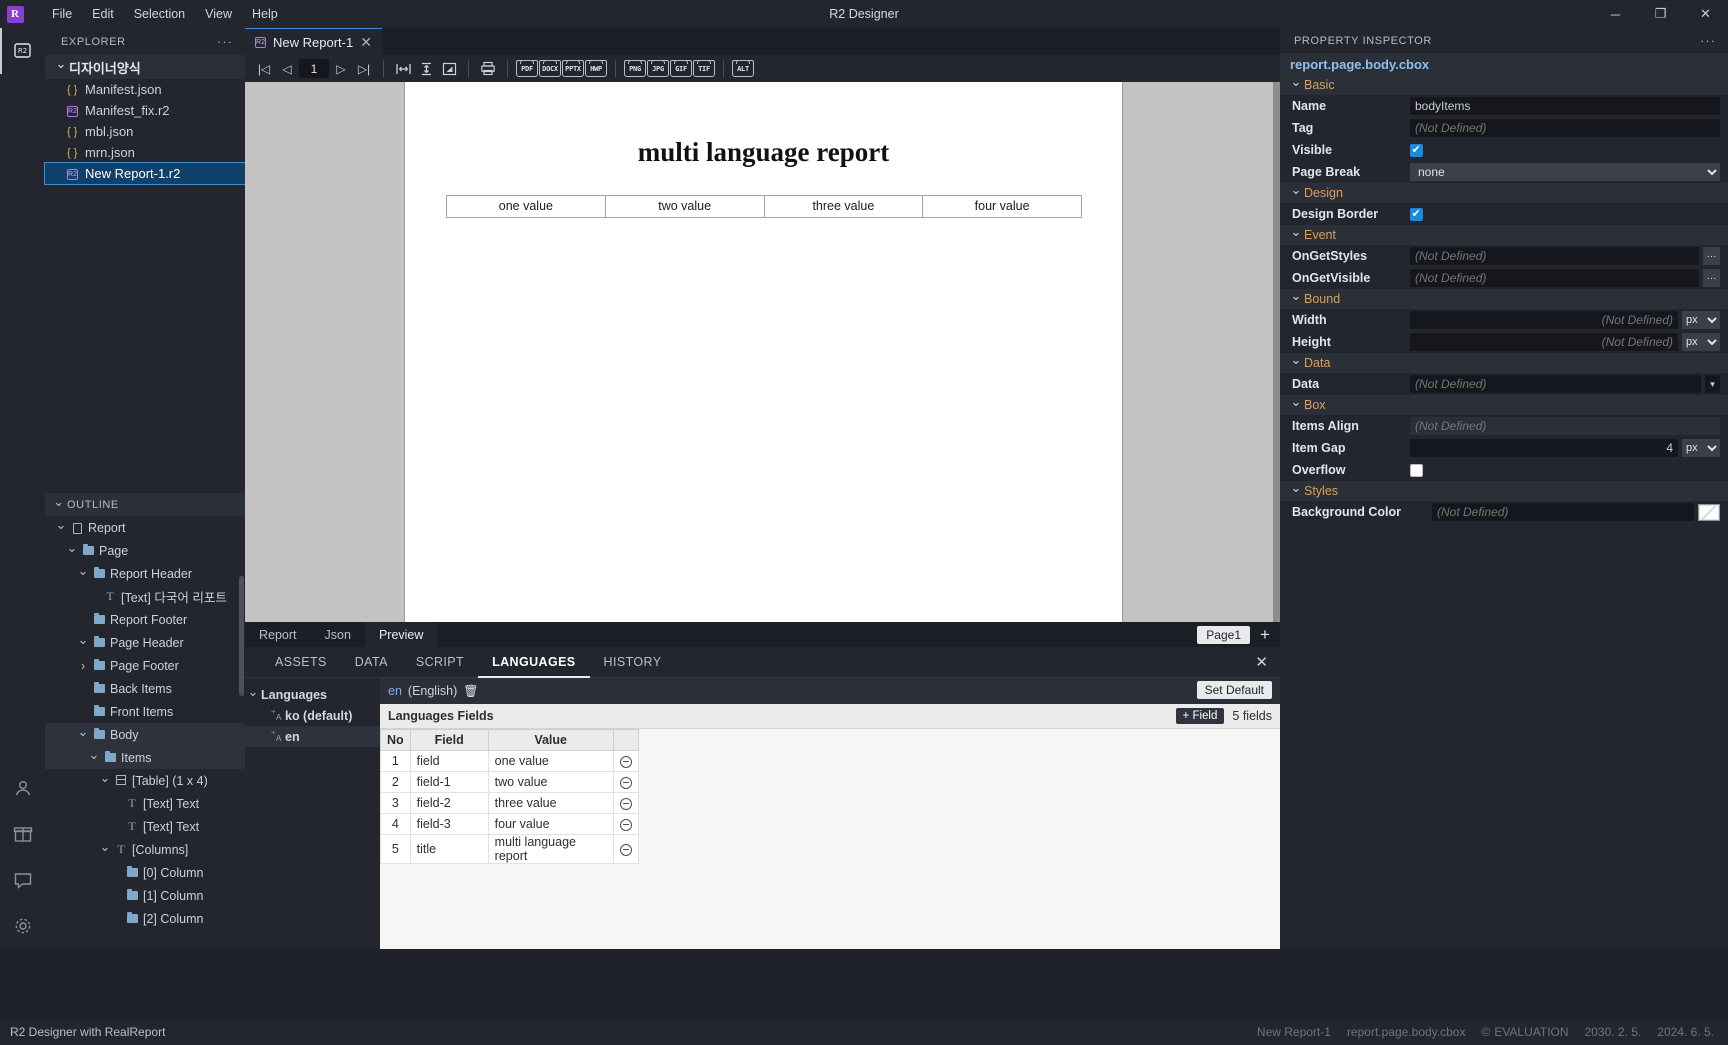 This screenshot has height=1045, width=1728. What do you see at coordinates (470, 691) in the screenshot?
I see `trash-icon: 🗑` at bounding box center [470, 691].